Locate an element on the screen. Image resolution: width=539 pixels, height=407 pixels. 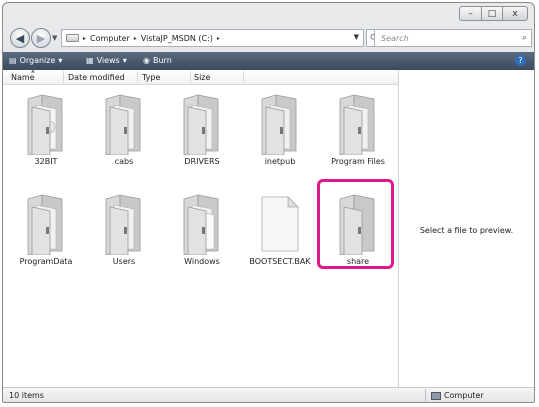
burn-button: ◉ Burn is located at coordinates (157, 60).